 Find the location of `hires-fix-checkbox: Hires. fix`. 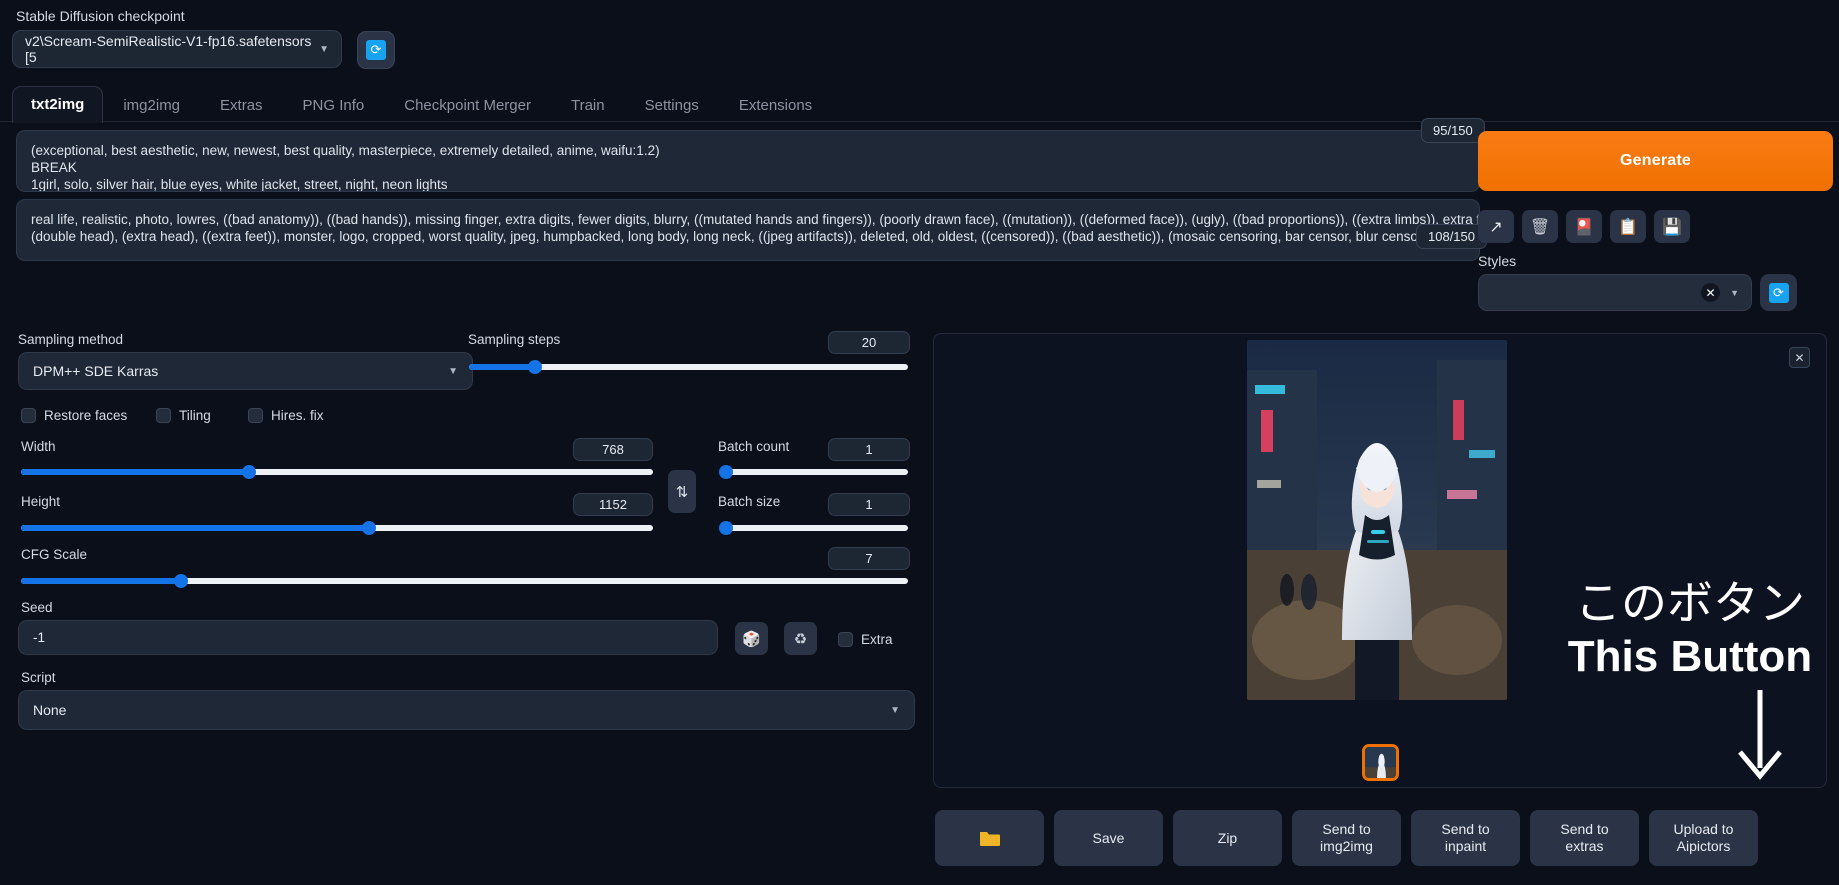

hires-fix-checkbox: Hires. fix is located at coordinates (286, 415).